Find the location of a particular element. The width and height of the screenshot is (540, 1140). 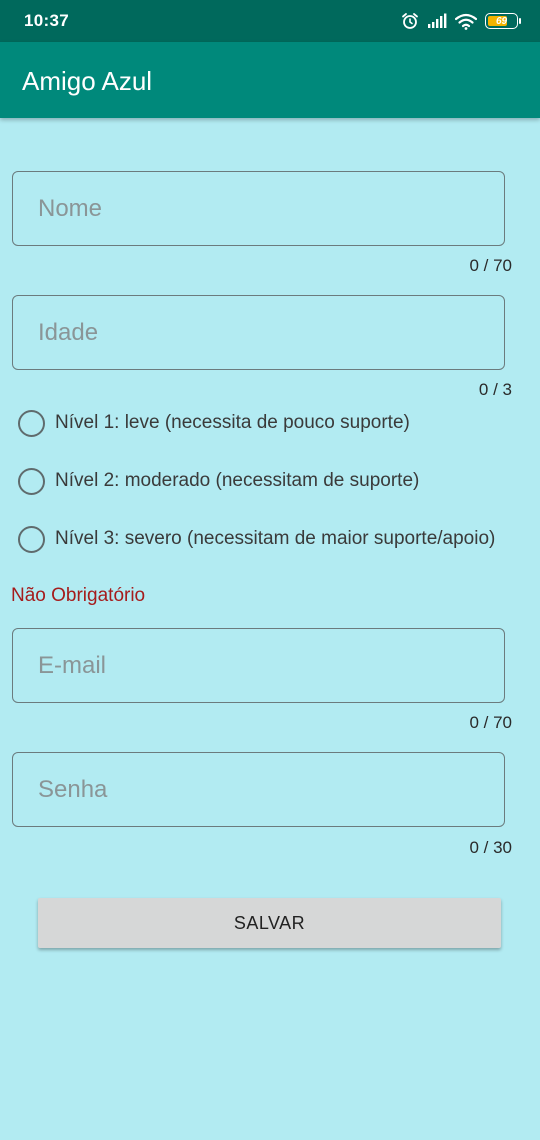

age-counter: 0 / 3 is located at coordinates (495, 389).